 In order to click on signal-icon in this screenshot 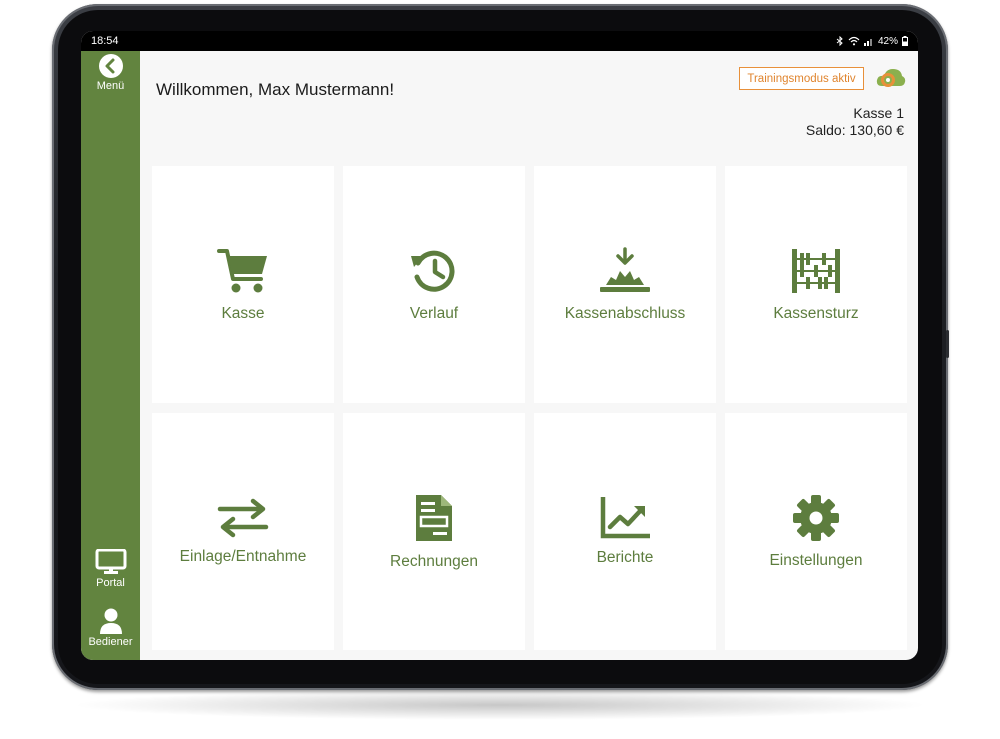, I will do `click(867, 42)`.